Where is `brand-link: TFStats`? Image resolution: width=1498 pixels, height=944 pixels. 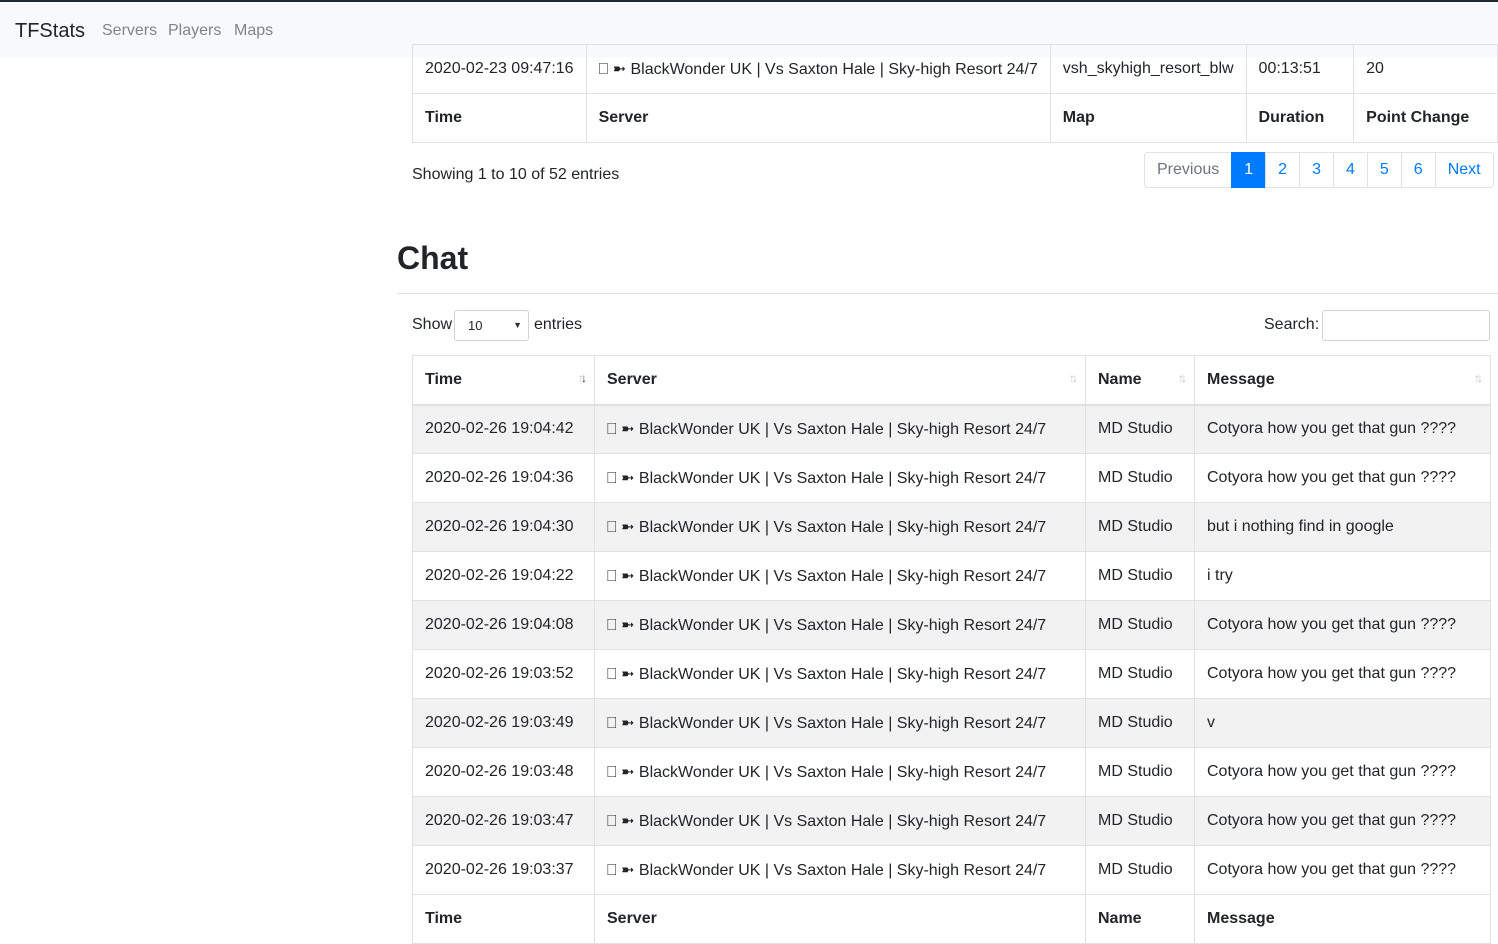 brand-link: TFStats is located at coordinates (50, 31).